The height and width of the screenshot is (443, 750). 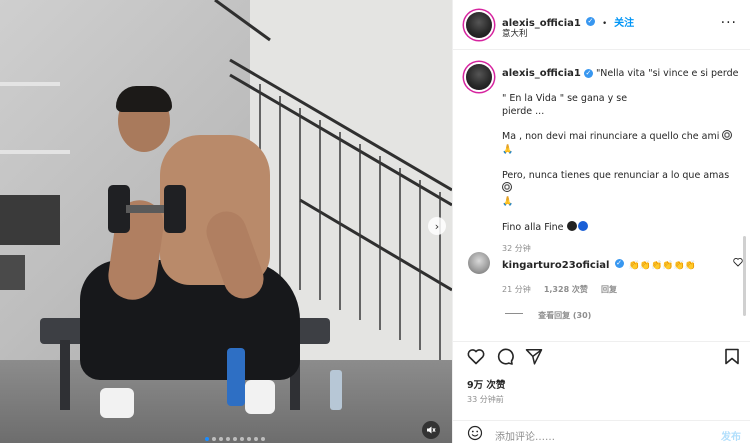 I want to click on comment-composer: 添加评论…… 发布, so click(x=601, y=431).